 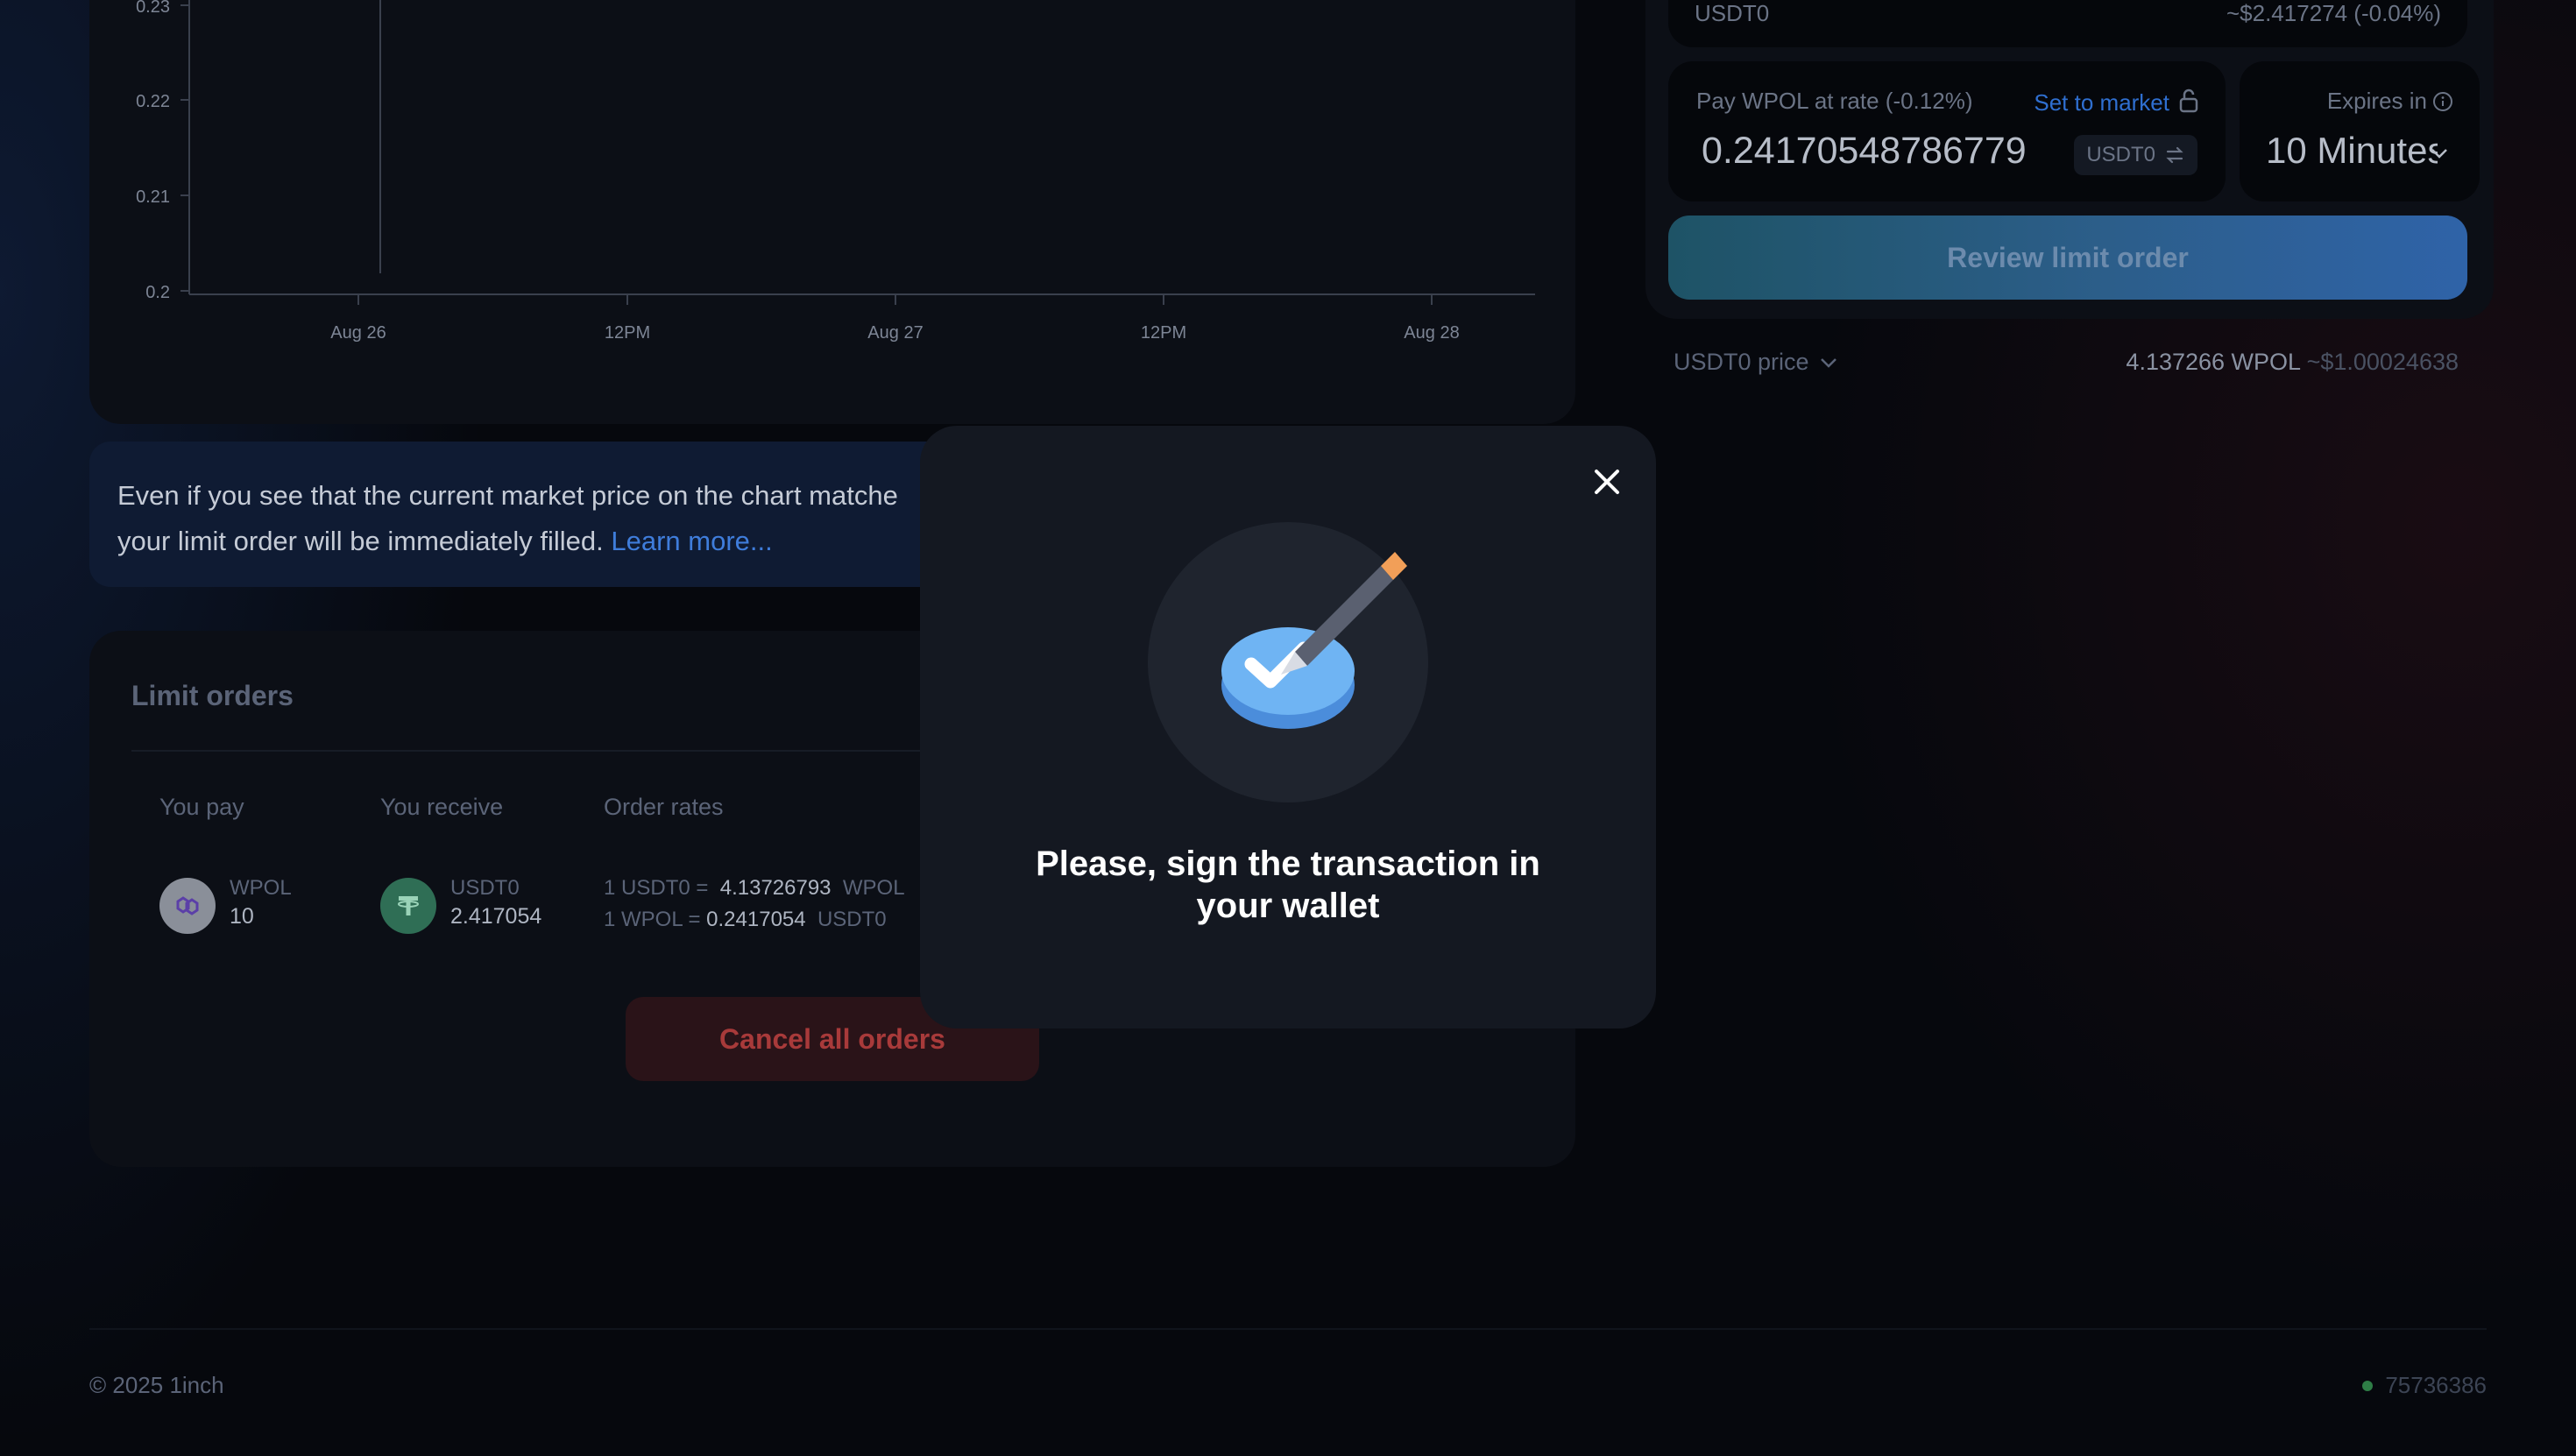 I want to click on rate-value: 0.2417054, so click(x=756, y=919).